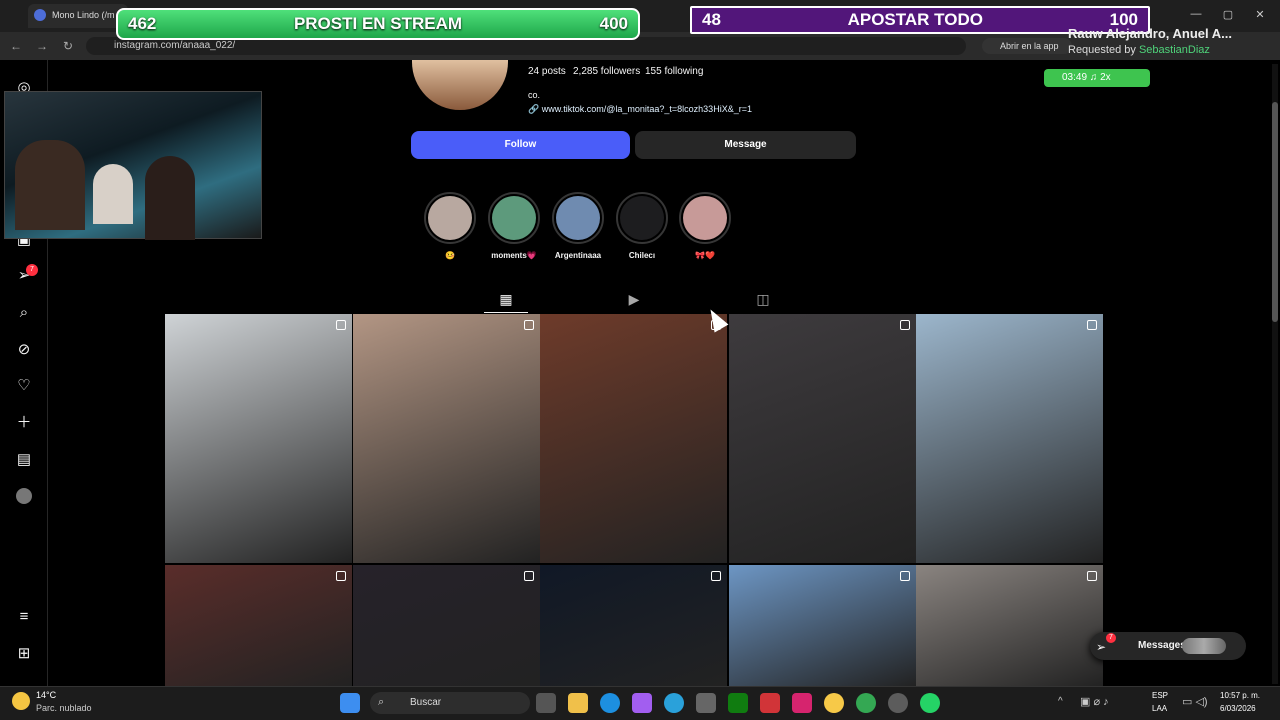  Describe the element at coordinates (1260, 14) in the screenshot. I see `close-icon: ✕` at that location.